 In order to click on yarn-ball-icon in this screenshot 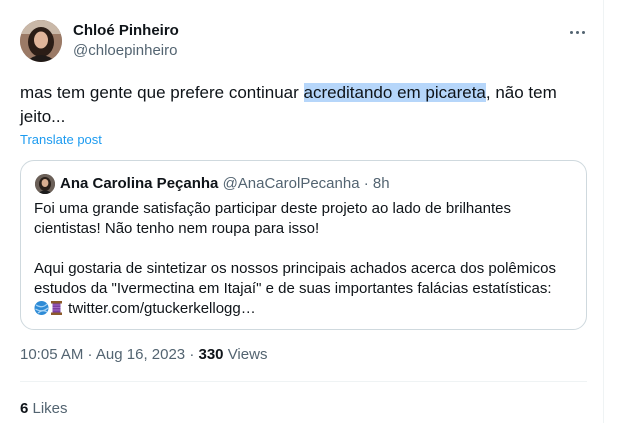, I will do `click(48, 308)`.